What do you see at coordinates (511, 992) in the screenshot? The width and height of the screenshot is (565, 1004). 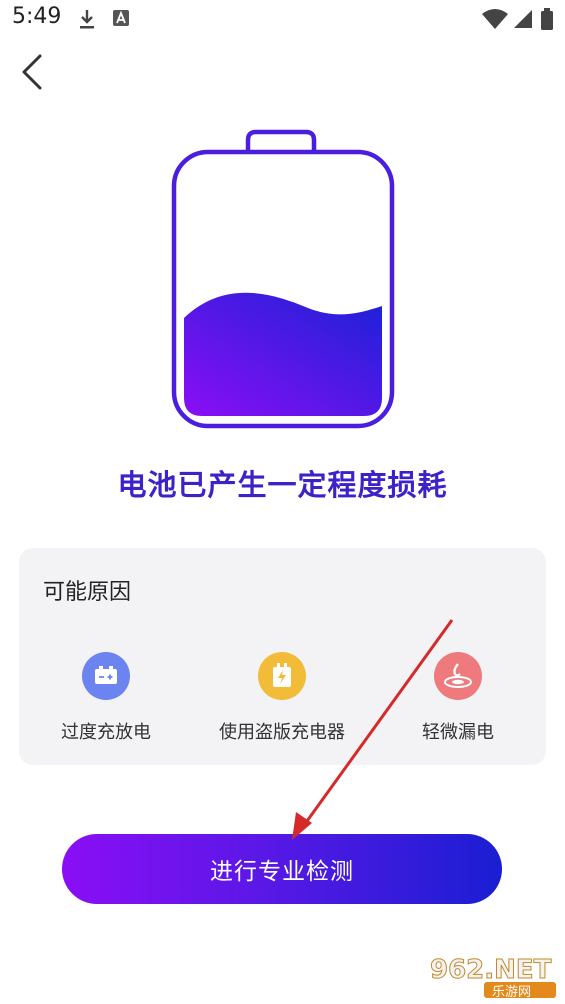 I see `watermark-bottom-text: 乐游网` at bounding box center [511, 992].